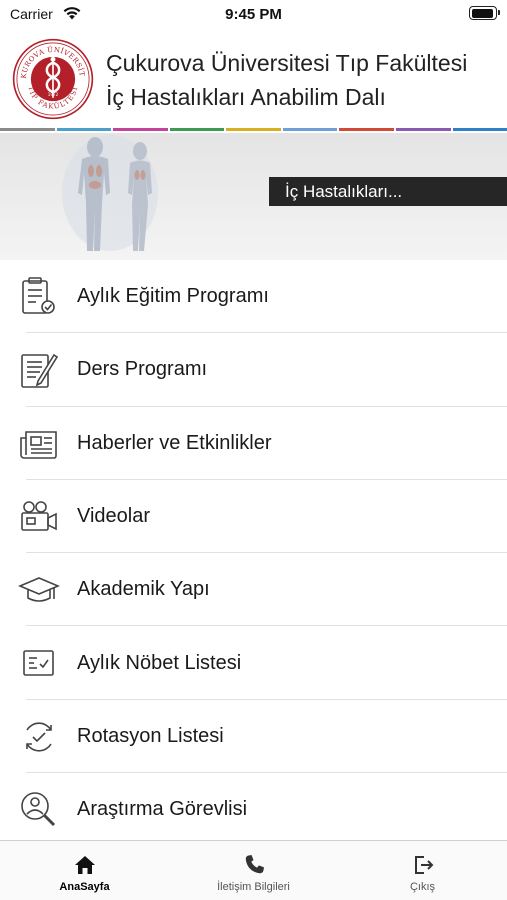  What do you see at coordinates (246, 97) in the screenshot?
I see `department-title: İç Hastalıkları Anabilim Dalı` at bounding box center [246, 97].